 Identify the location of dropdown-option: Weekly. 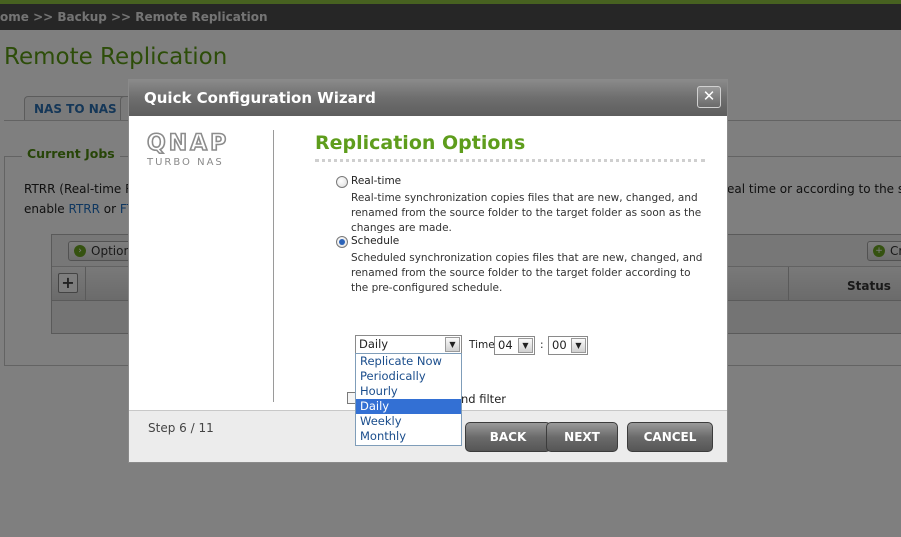
(408, 421).